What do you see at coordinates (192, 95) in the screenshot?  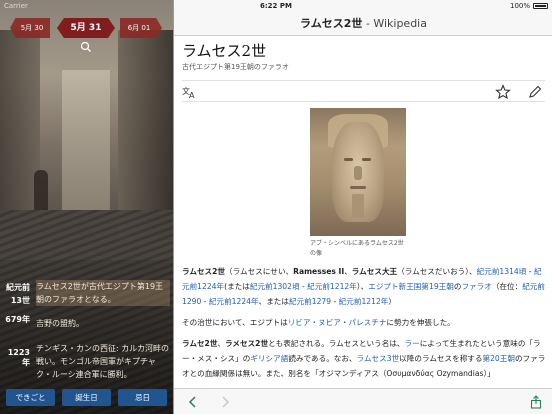 I see `svg-text: A` at bounding box center [192, 95].